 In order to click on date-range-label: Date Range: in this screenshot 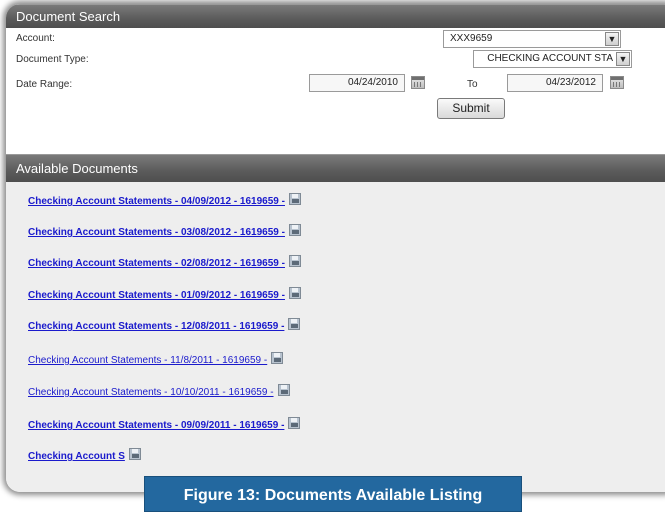, I will do `click(44, 84)`.